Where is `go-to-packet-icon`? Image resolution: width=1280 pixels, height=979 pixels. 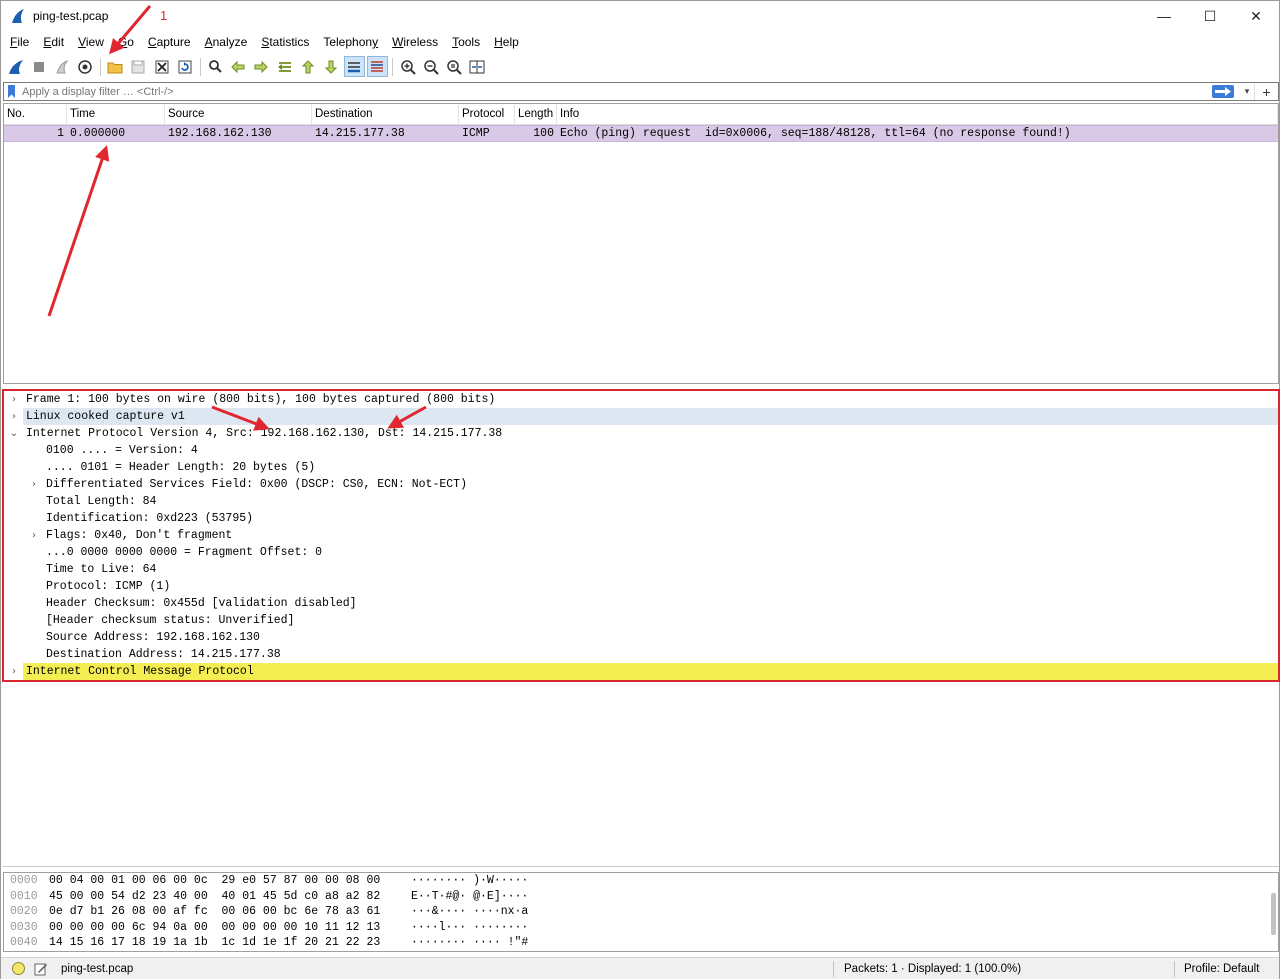 go-to-packet-icon is located at coordinates (284, 66).